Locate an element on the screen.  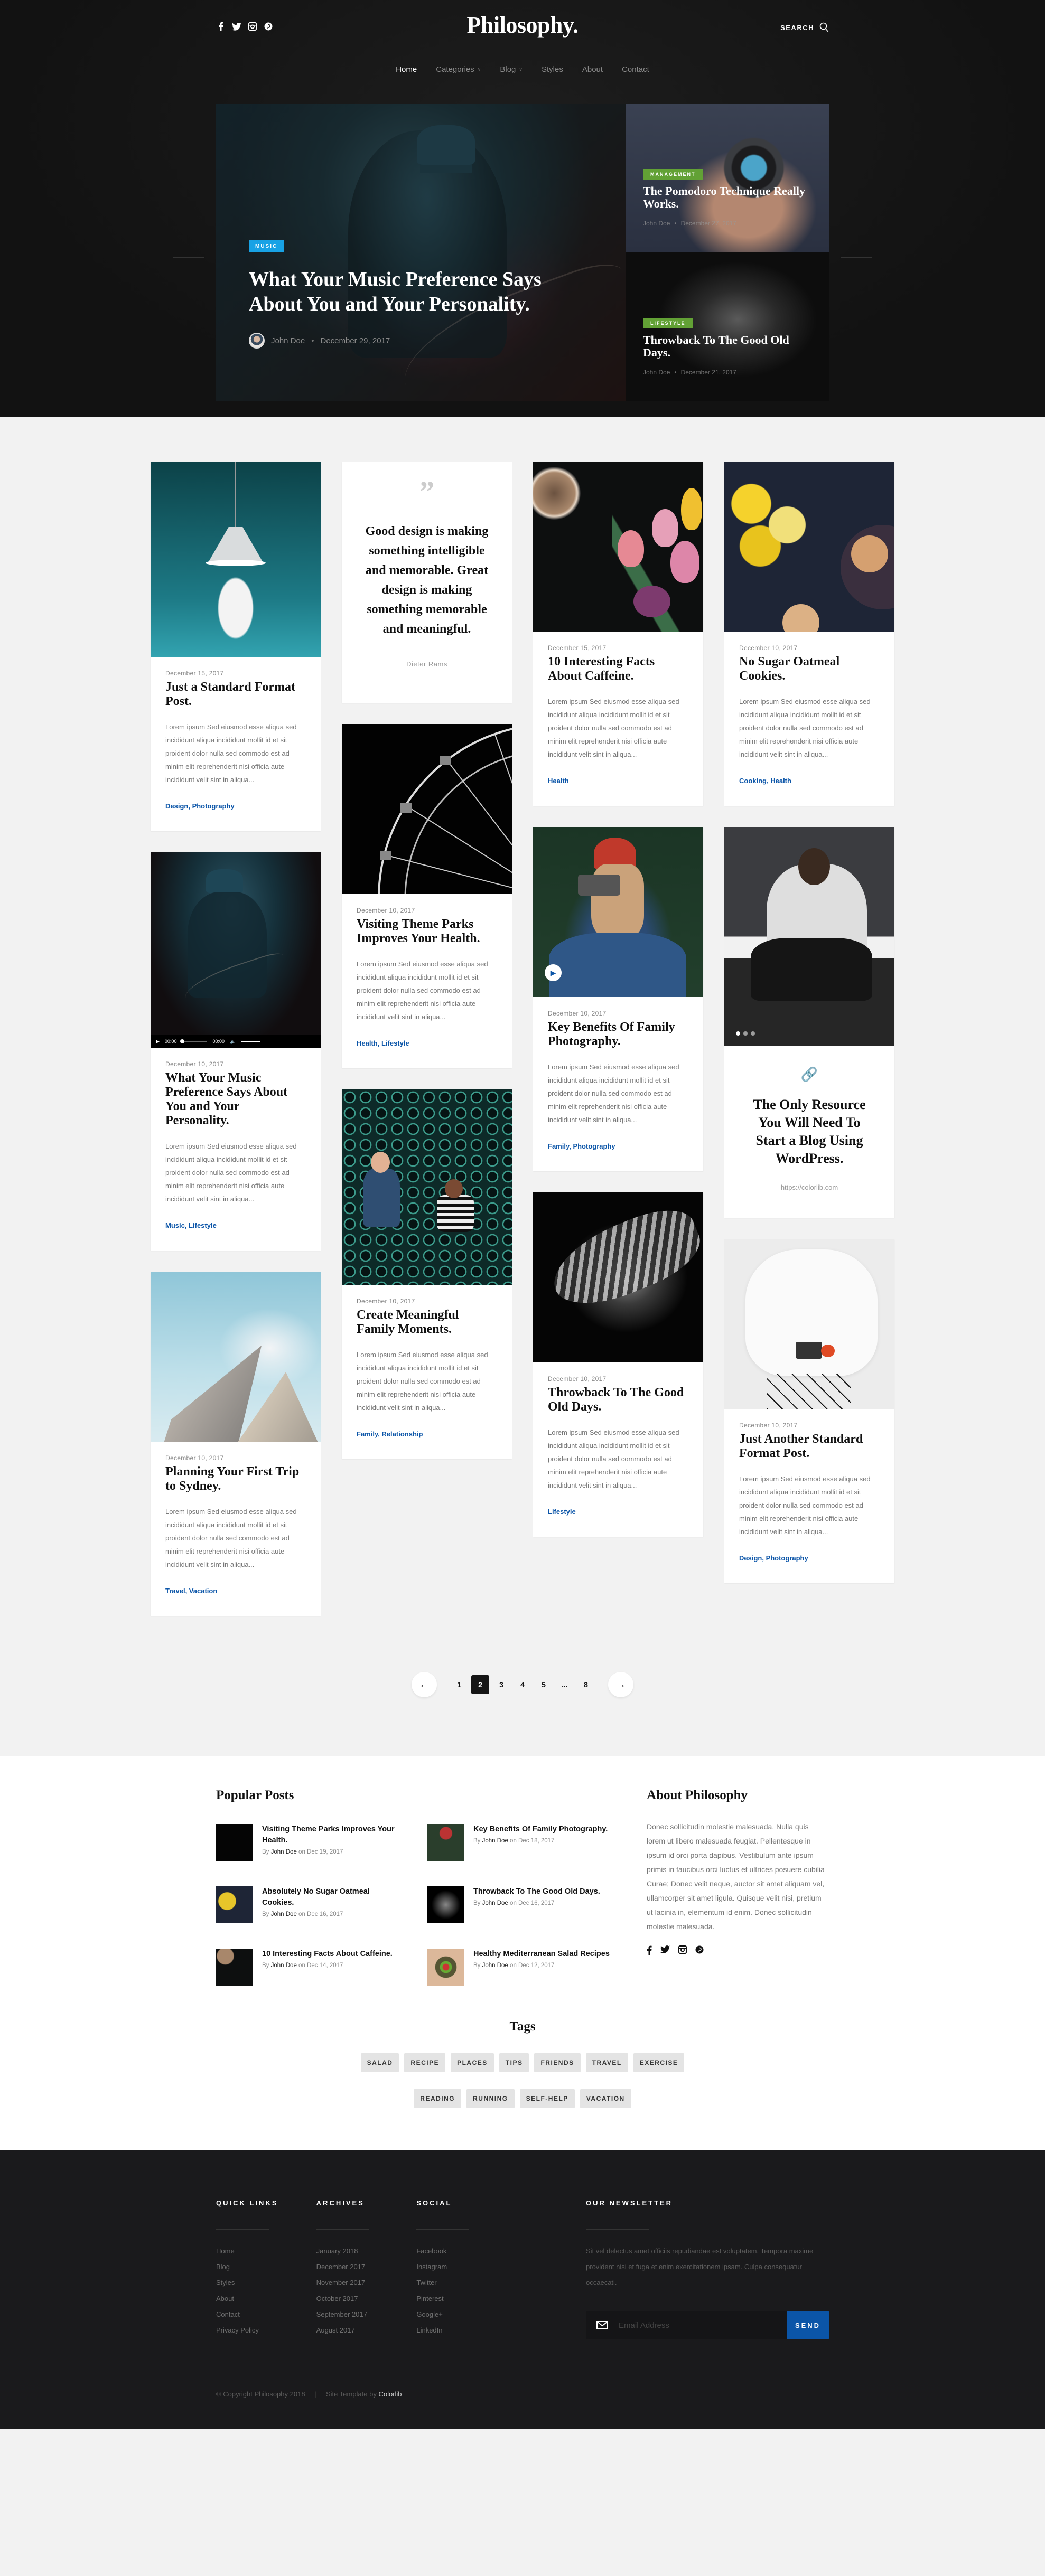
social-link: Twitter is located at coordinates (466, 2283).